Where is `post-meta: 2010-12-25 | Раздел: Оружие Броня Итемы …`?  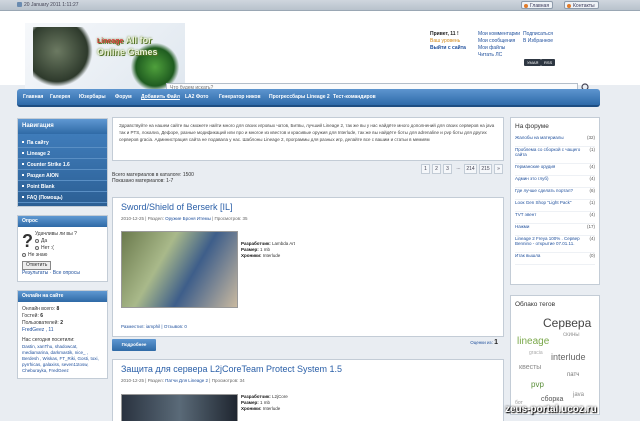 post-meta: 2010-12-25 | Раздел: Оружие Броня Итемы … is located at coordinates (184, 218).